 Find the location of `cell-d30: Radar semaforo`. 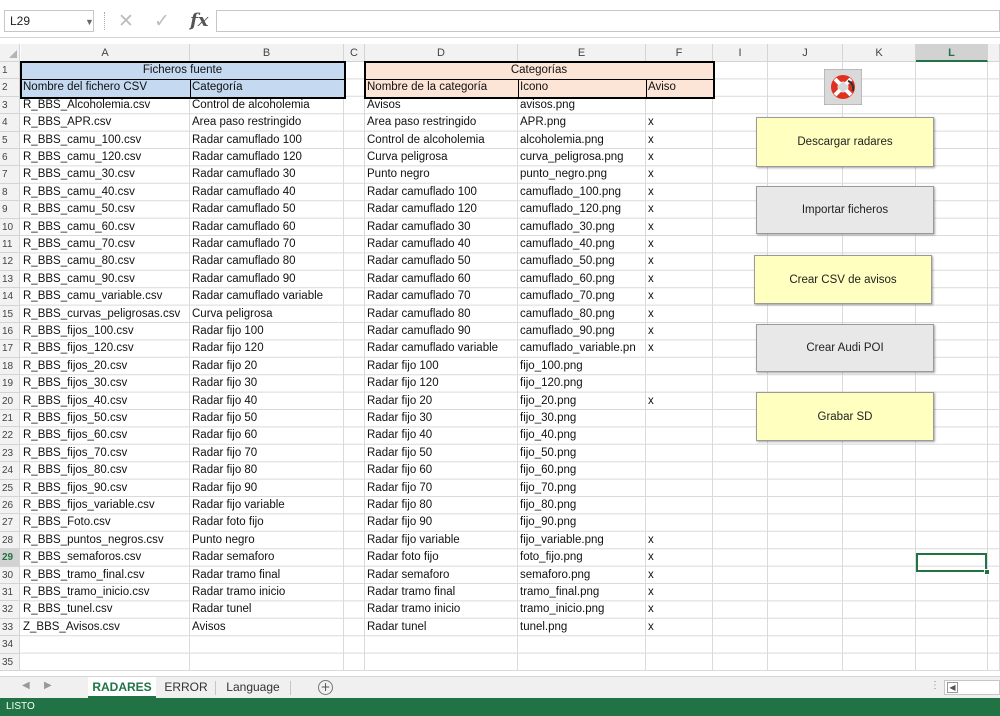

cell-d30: Radar semaforo is located at coordinates (441, 575).